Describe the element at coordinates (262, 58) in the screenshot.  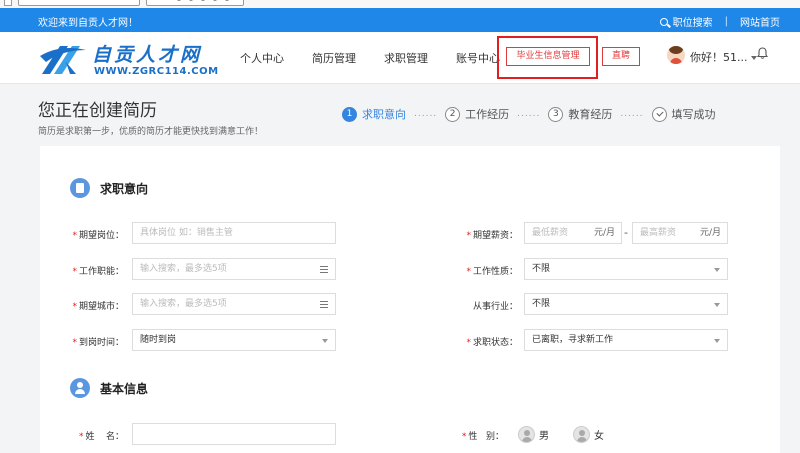
I see `nav-personal-center: 个人中心` at that location.